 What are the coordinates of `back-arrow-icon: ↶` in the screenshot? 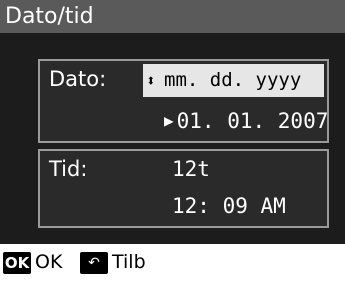 It's located at (94, 263).